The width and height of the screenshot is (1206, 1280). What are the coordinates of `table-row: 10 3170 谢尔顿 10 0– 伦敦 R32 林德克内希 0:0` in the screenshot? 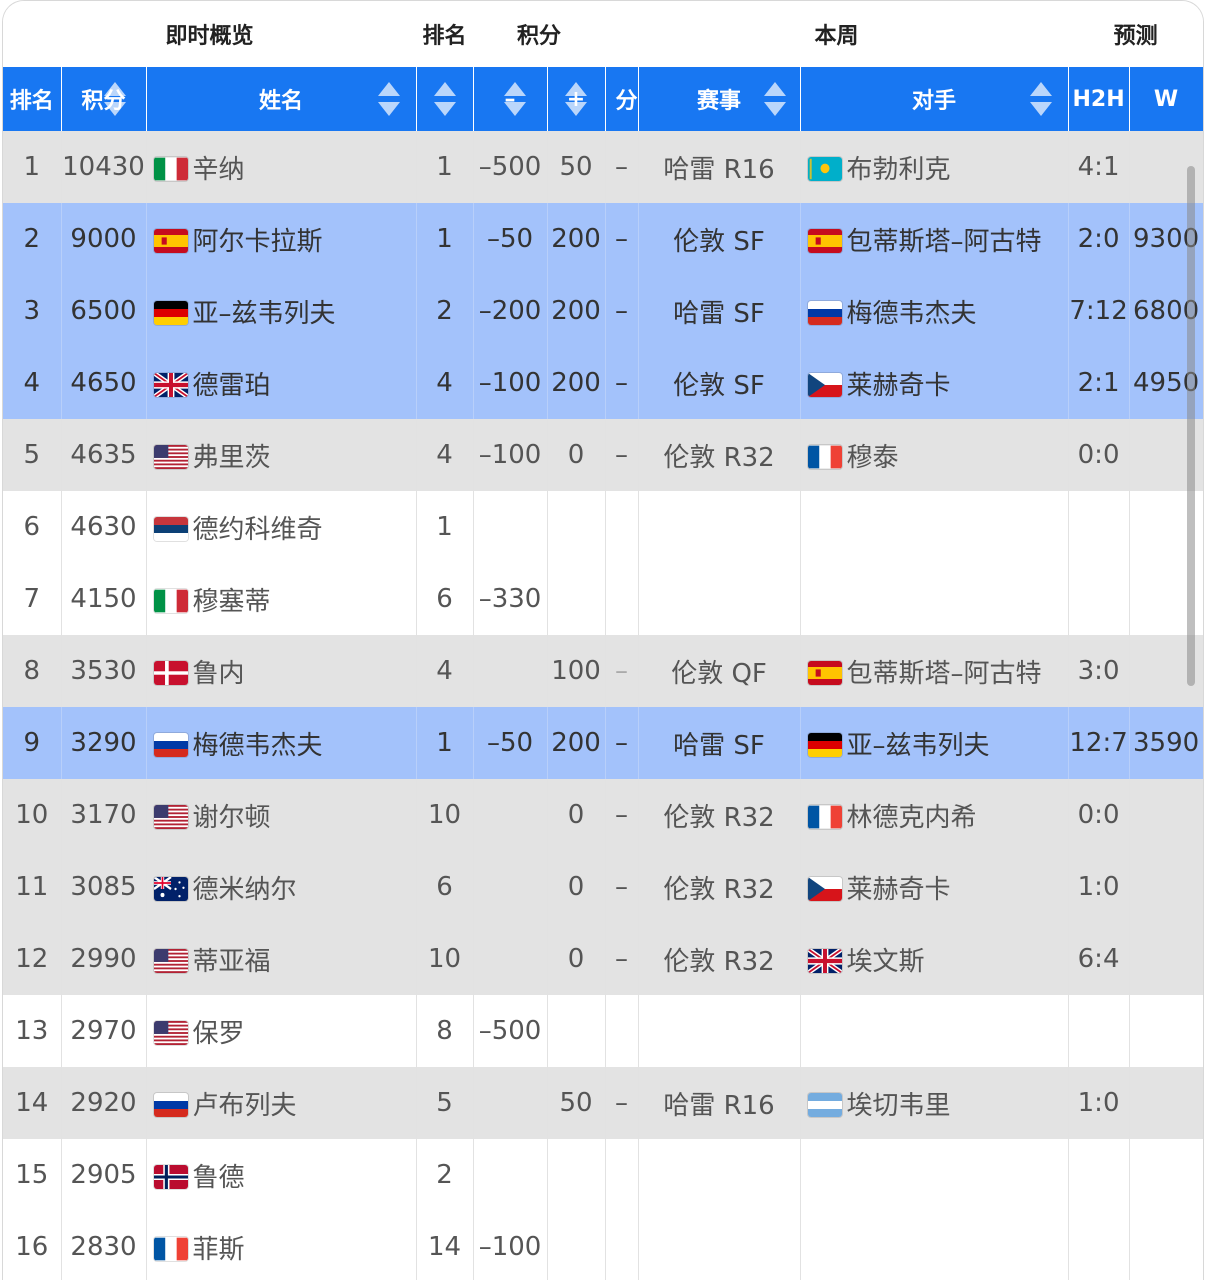 It's located at (603, 815).